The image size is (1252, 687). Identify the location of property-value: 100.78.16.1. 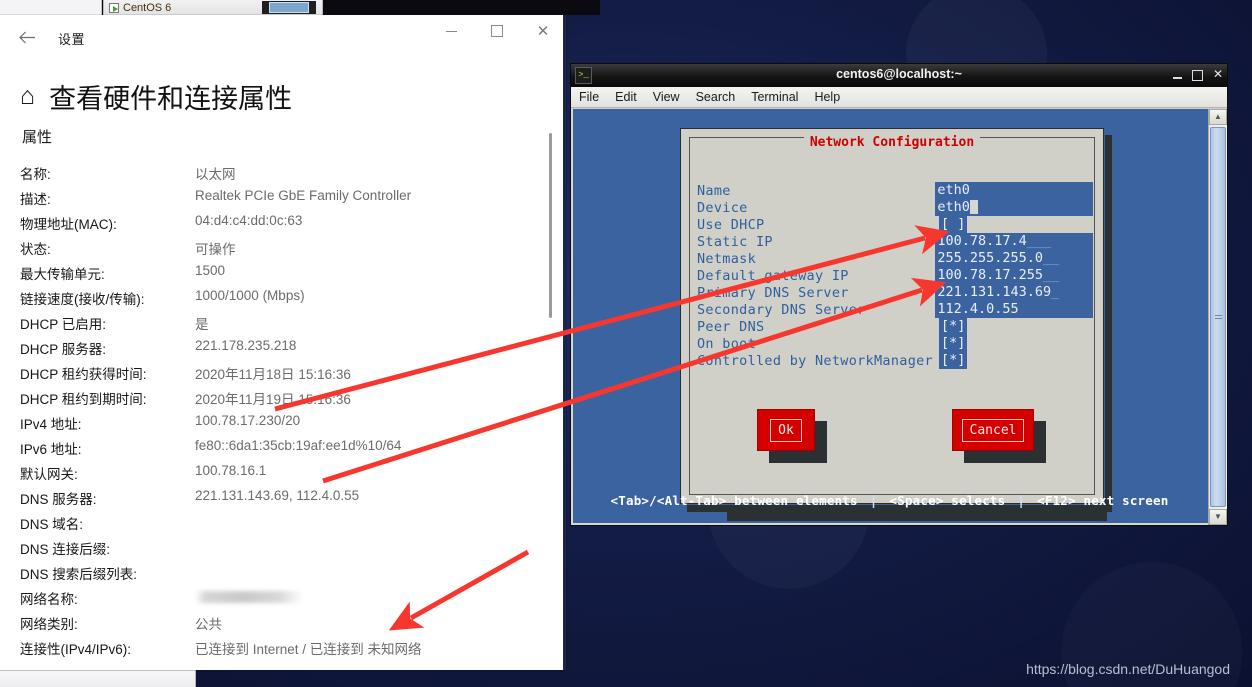
(231, 470).